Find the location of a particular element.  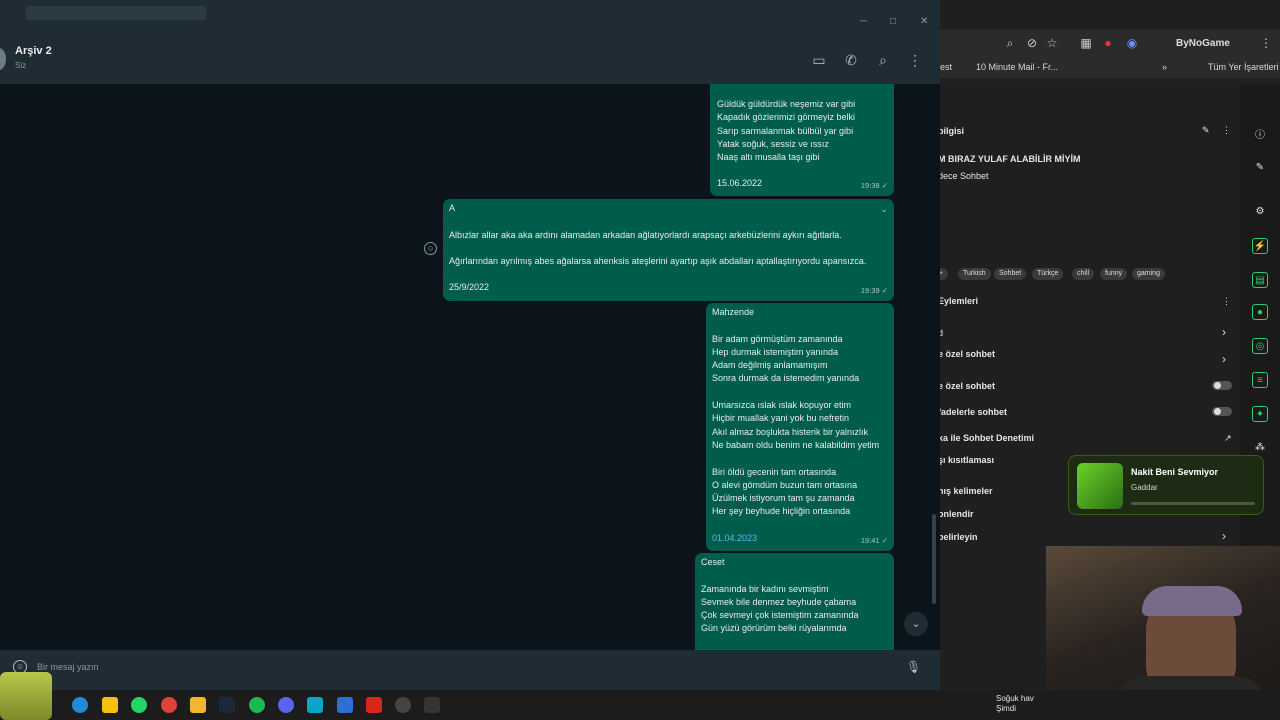

steam-icon is located at coordinates (227, 705).